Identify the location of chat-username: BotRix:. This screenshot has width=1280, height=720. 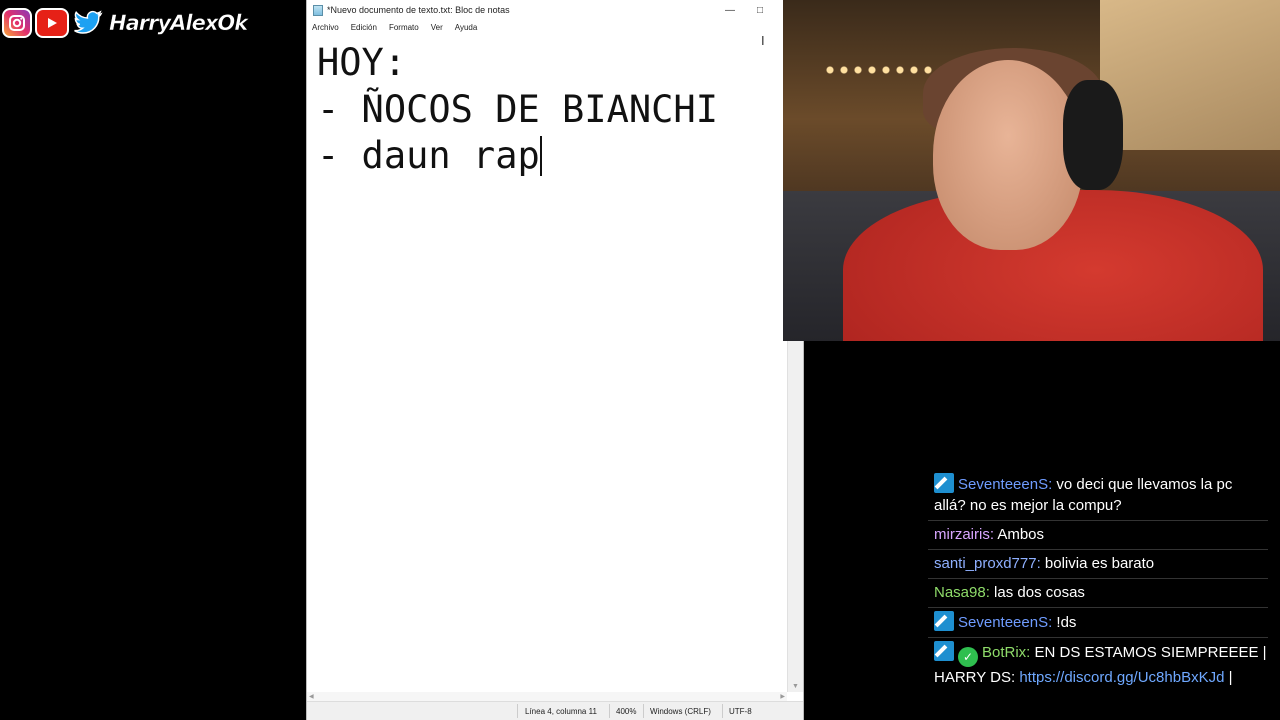
(1006, 652).